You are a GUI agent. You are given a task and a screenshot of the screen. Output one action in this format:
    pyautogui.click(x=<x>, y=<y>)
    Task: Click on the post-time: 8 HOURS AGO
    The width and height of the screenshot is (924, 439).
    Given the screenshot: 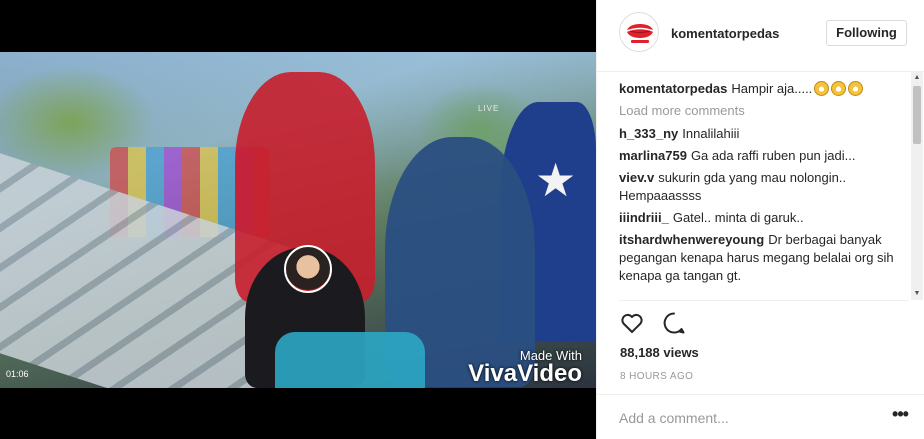 What is the action you would take?
    pyautogui.click(x=657, y=376)
    